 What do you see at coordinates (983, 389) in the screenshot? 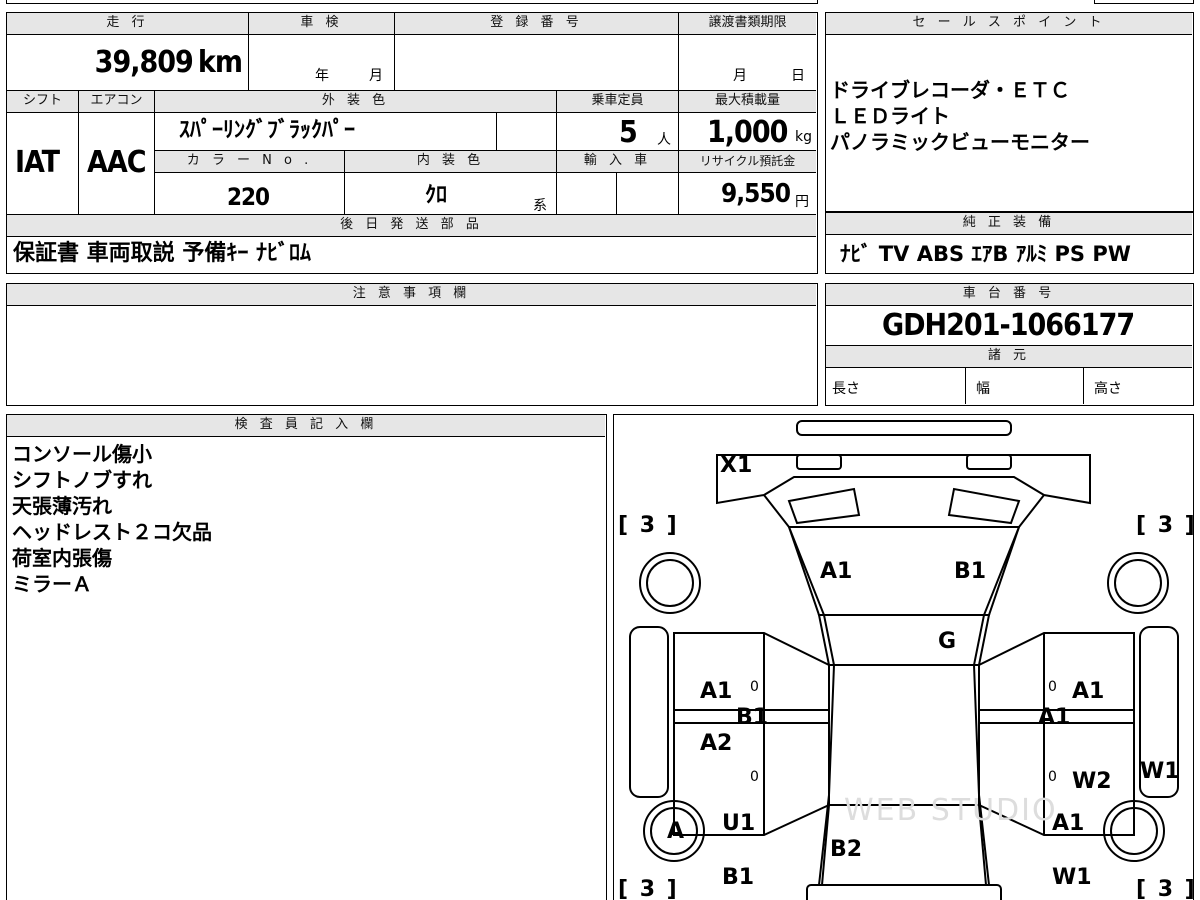
I see `spec-width-label: 幅` at bounding box center [983, 389].